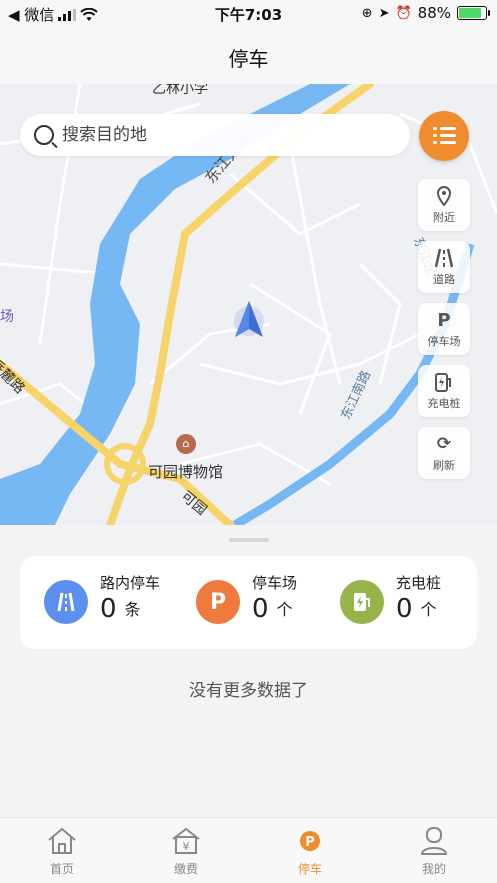 The image size is (497, 883). I want to click on list-menu-button, so click(444, 136).